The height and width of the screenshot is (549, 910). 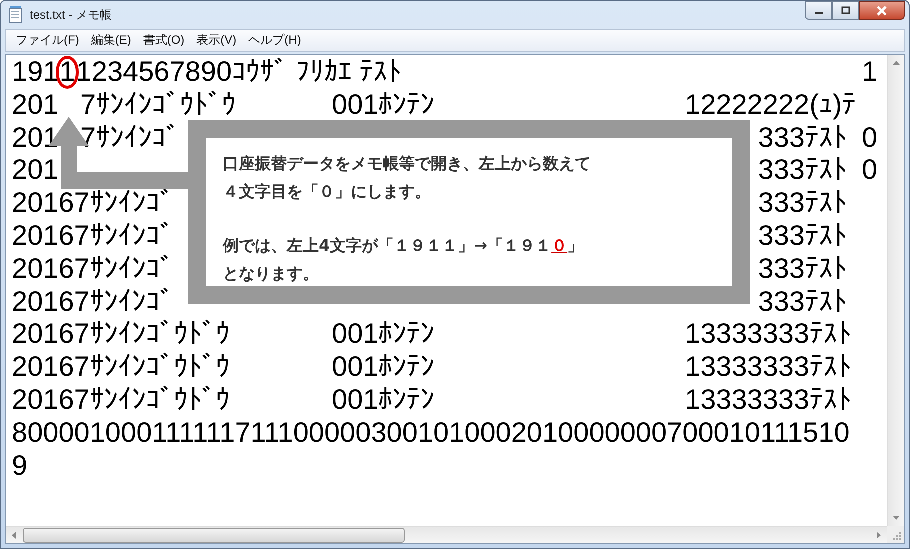 What do you see at coordinates (275, 40) in the screenshot?
I see `menu-item: ヘルプ(H)` at bounding box center [275, 40].